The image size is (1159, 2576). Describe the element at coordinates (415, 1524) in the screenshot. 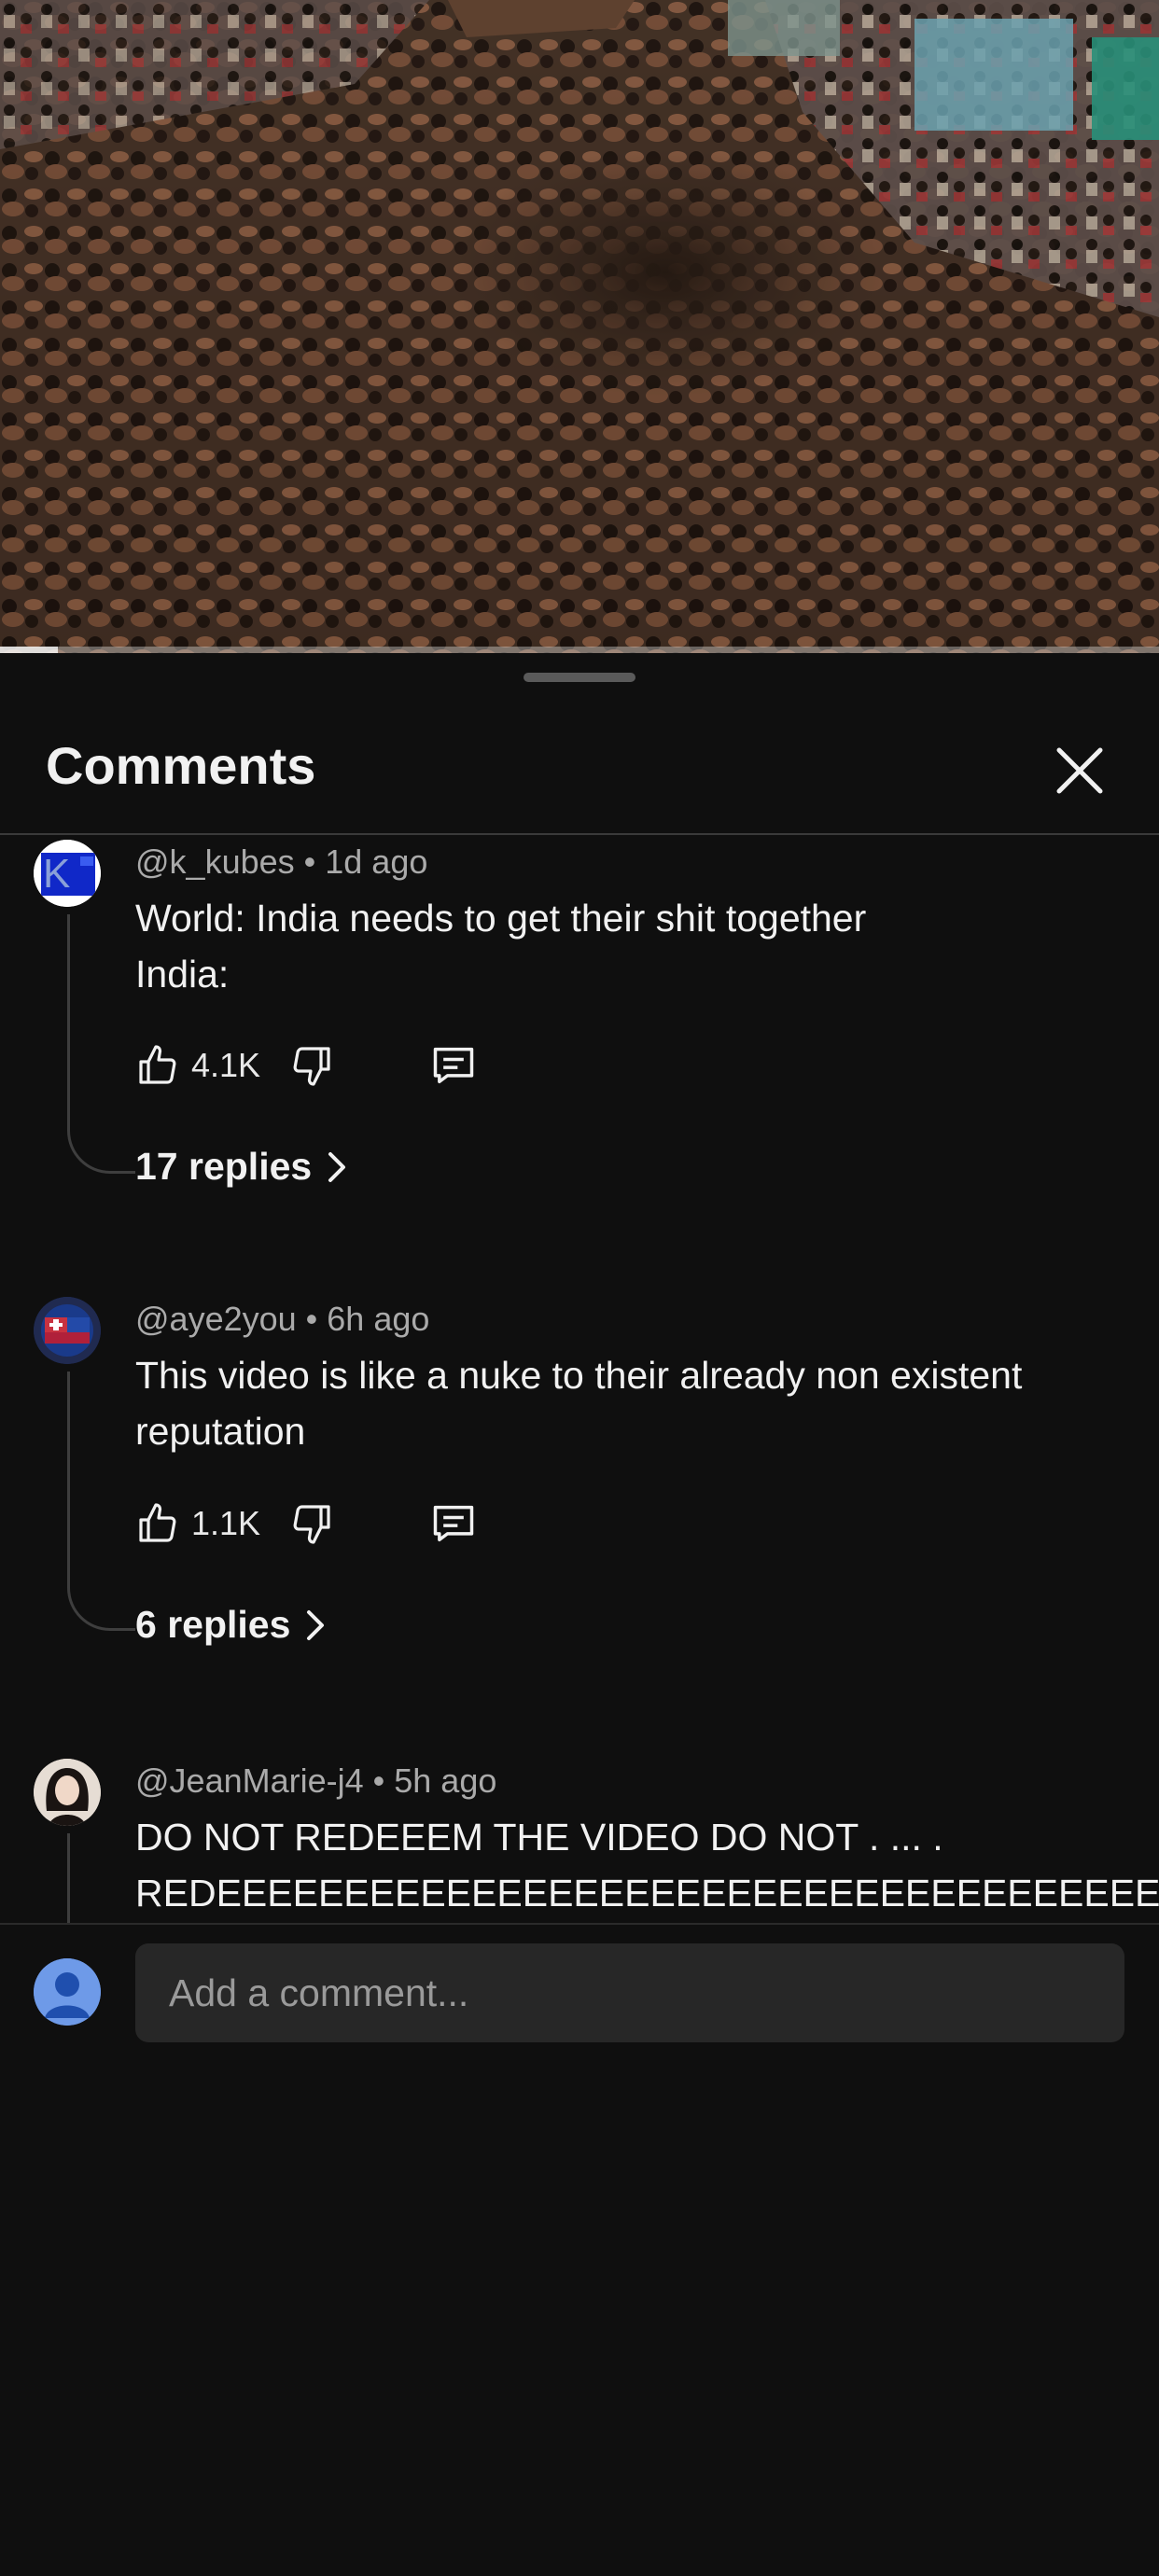

I see `comment-actions: 1.1K` at that location.